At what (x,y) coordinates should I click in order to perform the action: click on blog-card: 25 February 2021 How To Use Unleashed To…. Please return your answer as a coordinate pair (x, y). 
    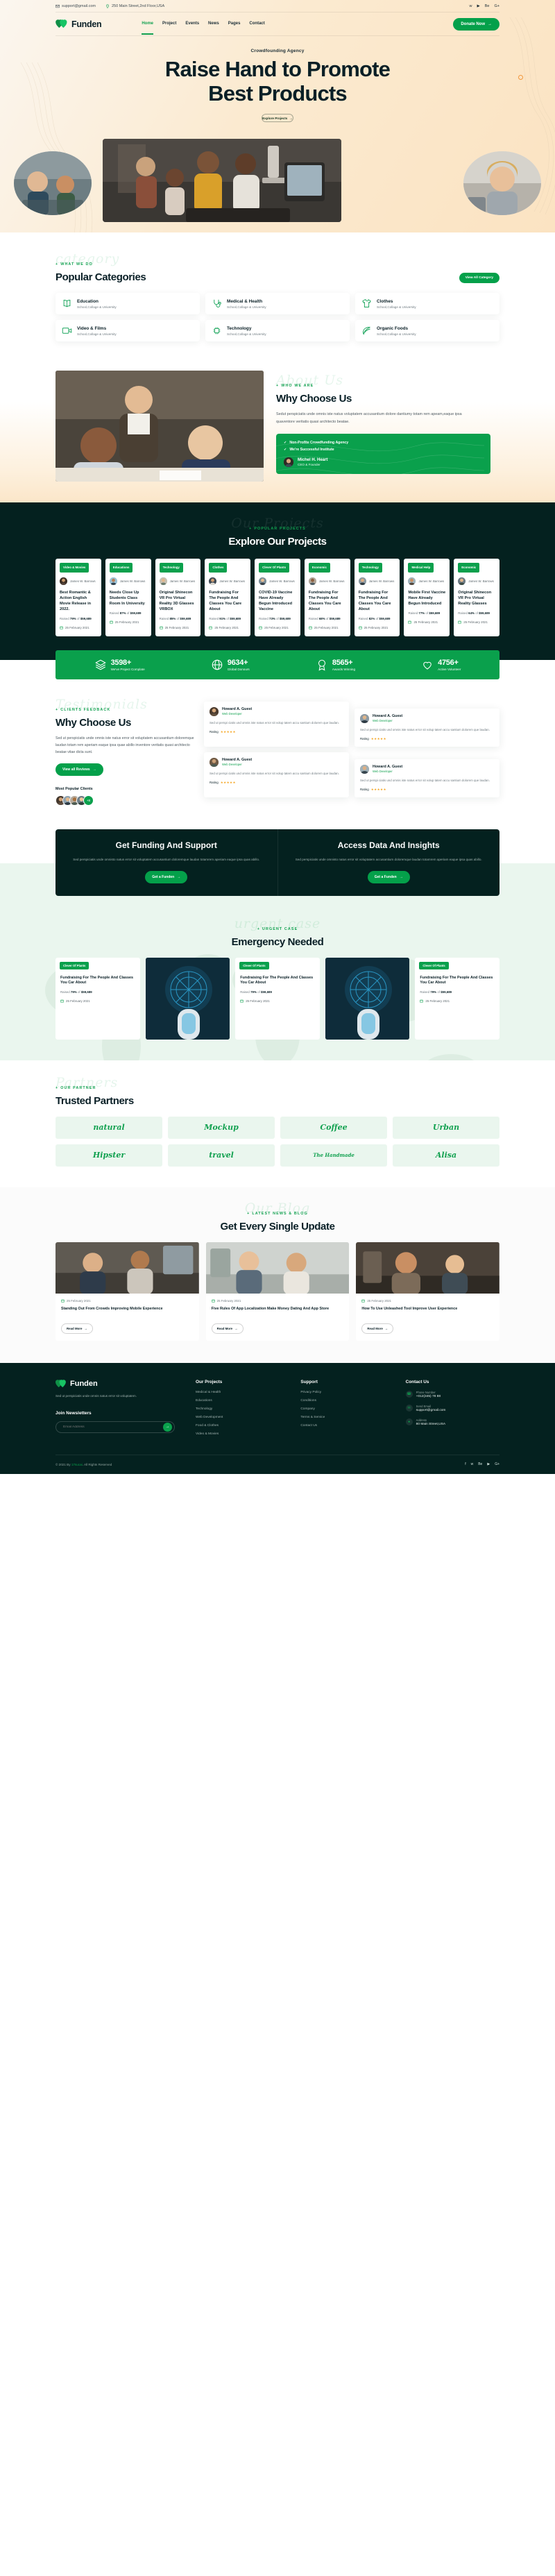
    Looking at the image, I should click on (428, 1292).